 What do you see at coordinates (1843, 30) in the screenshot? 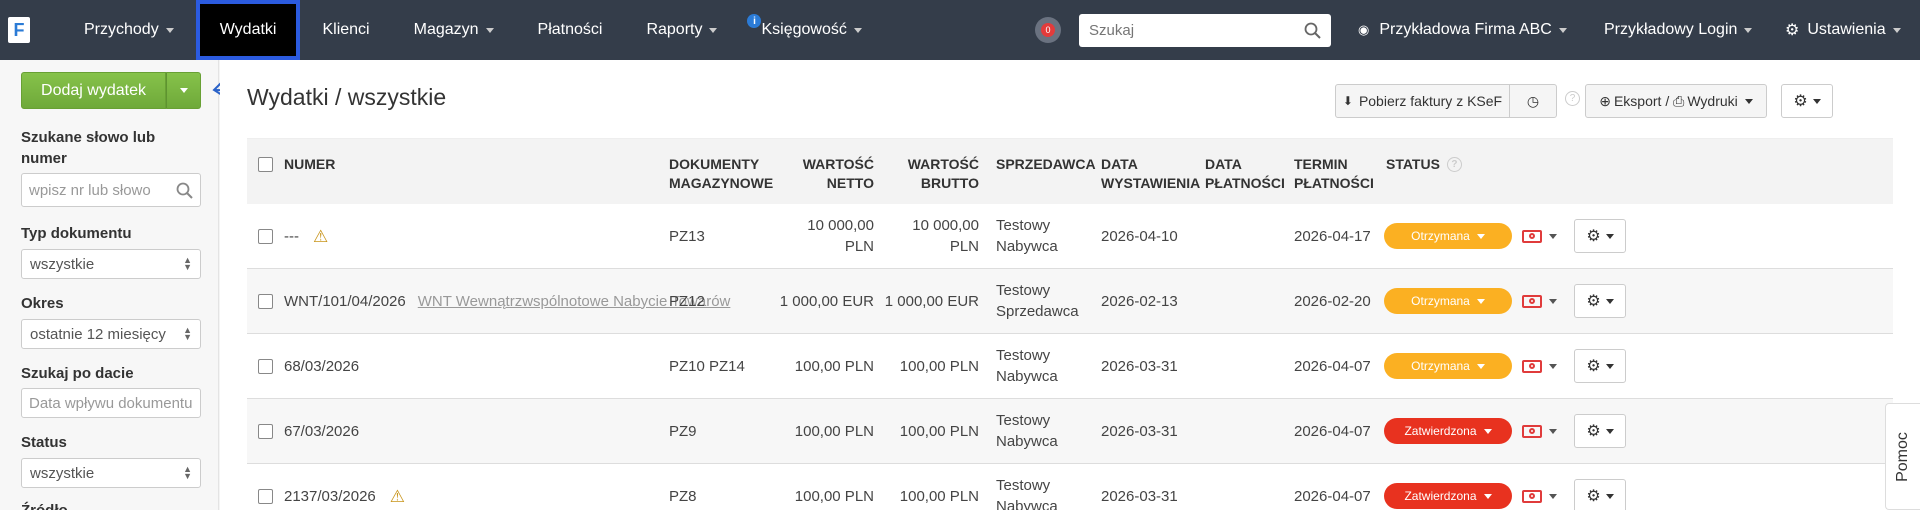
I see `settings-menu: ⚙ Ustawienia` at bounding box center [1843, 30].